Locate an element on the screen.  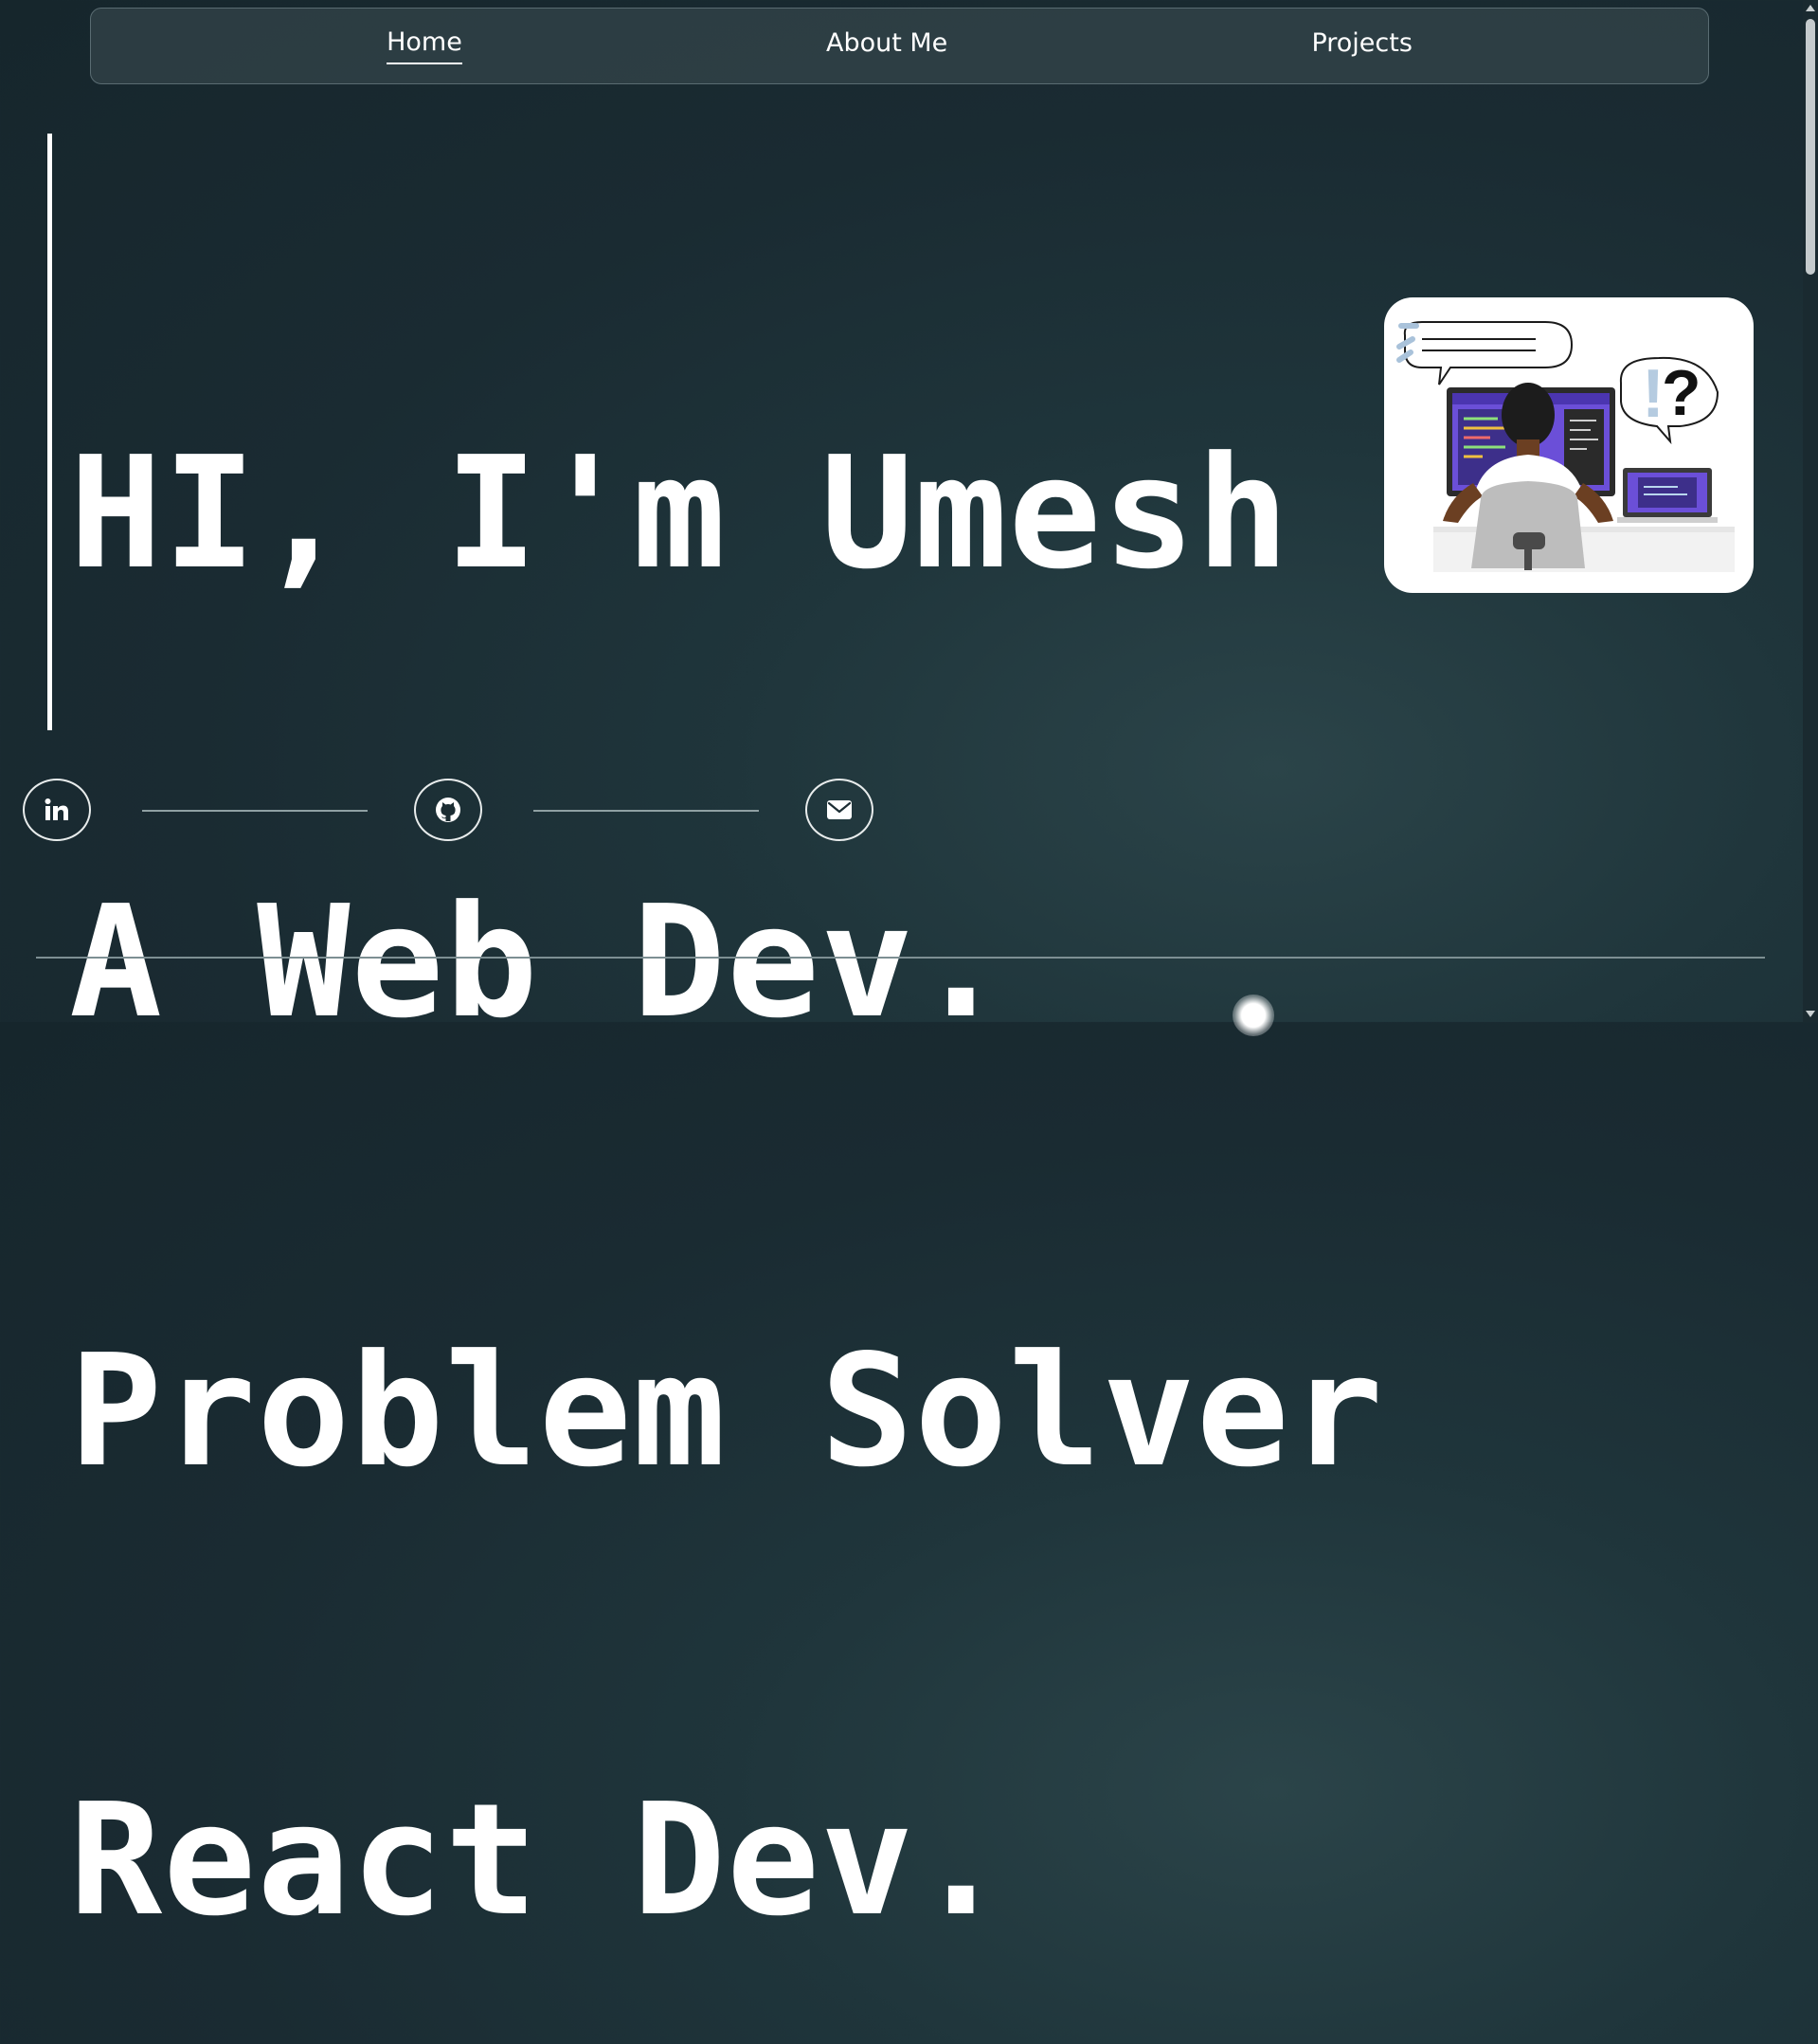
linkedin-button is located at coordinates (57, 810).